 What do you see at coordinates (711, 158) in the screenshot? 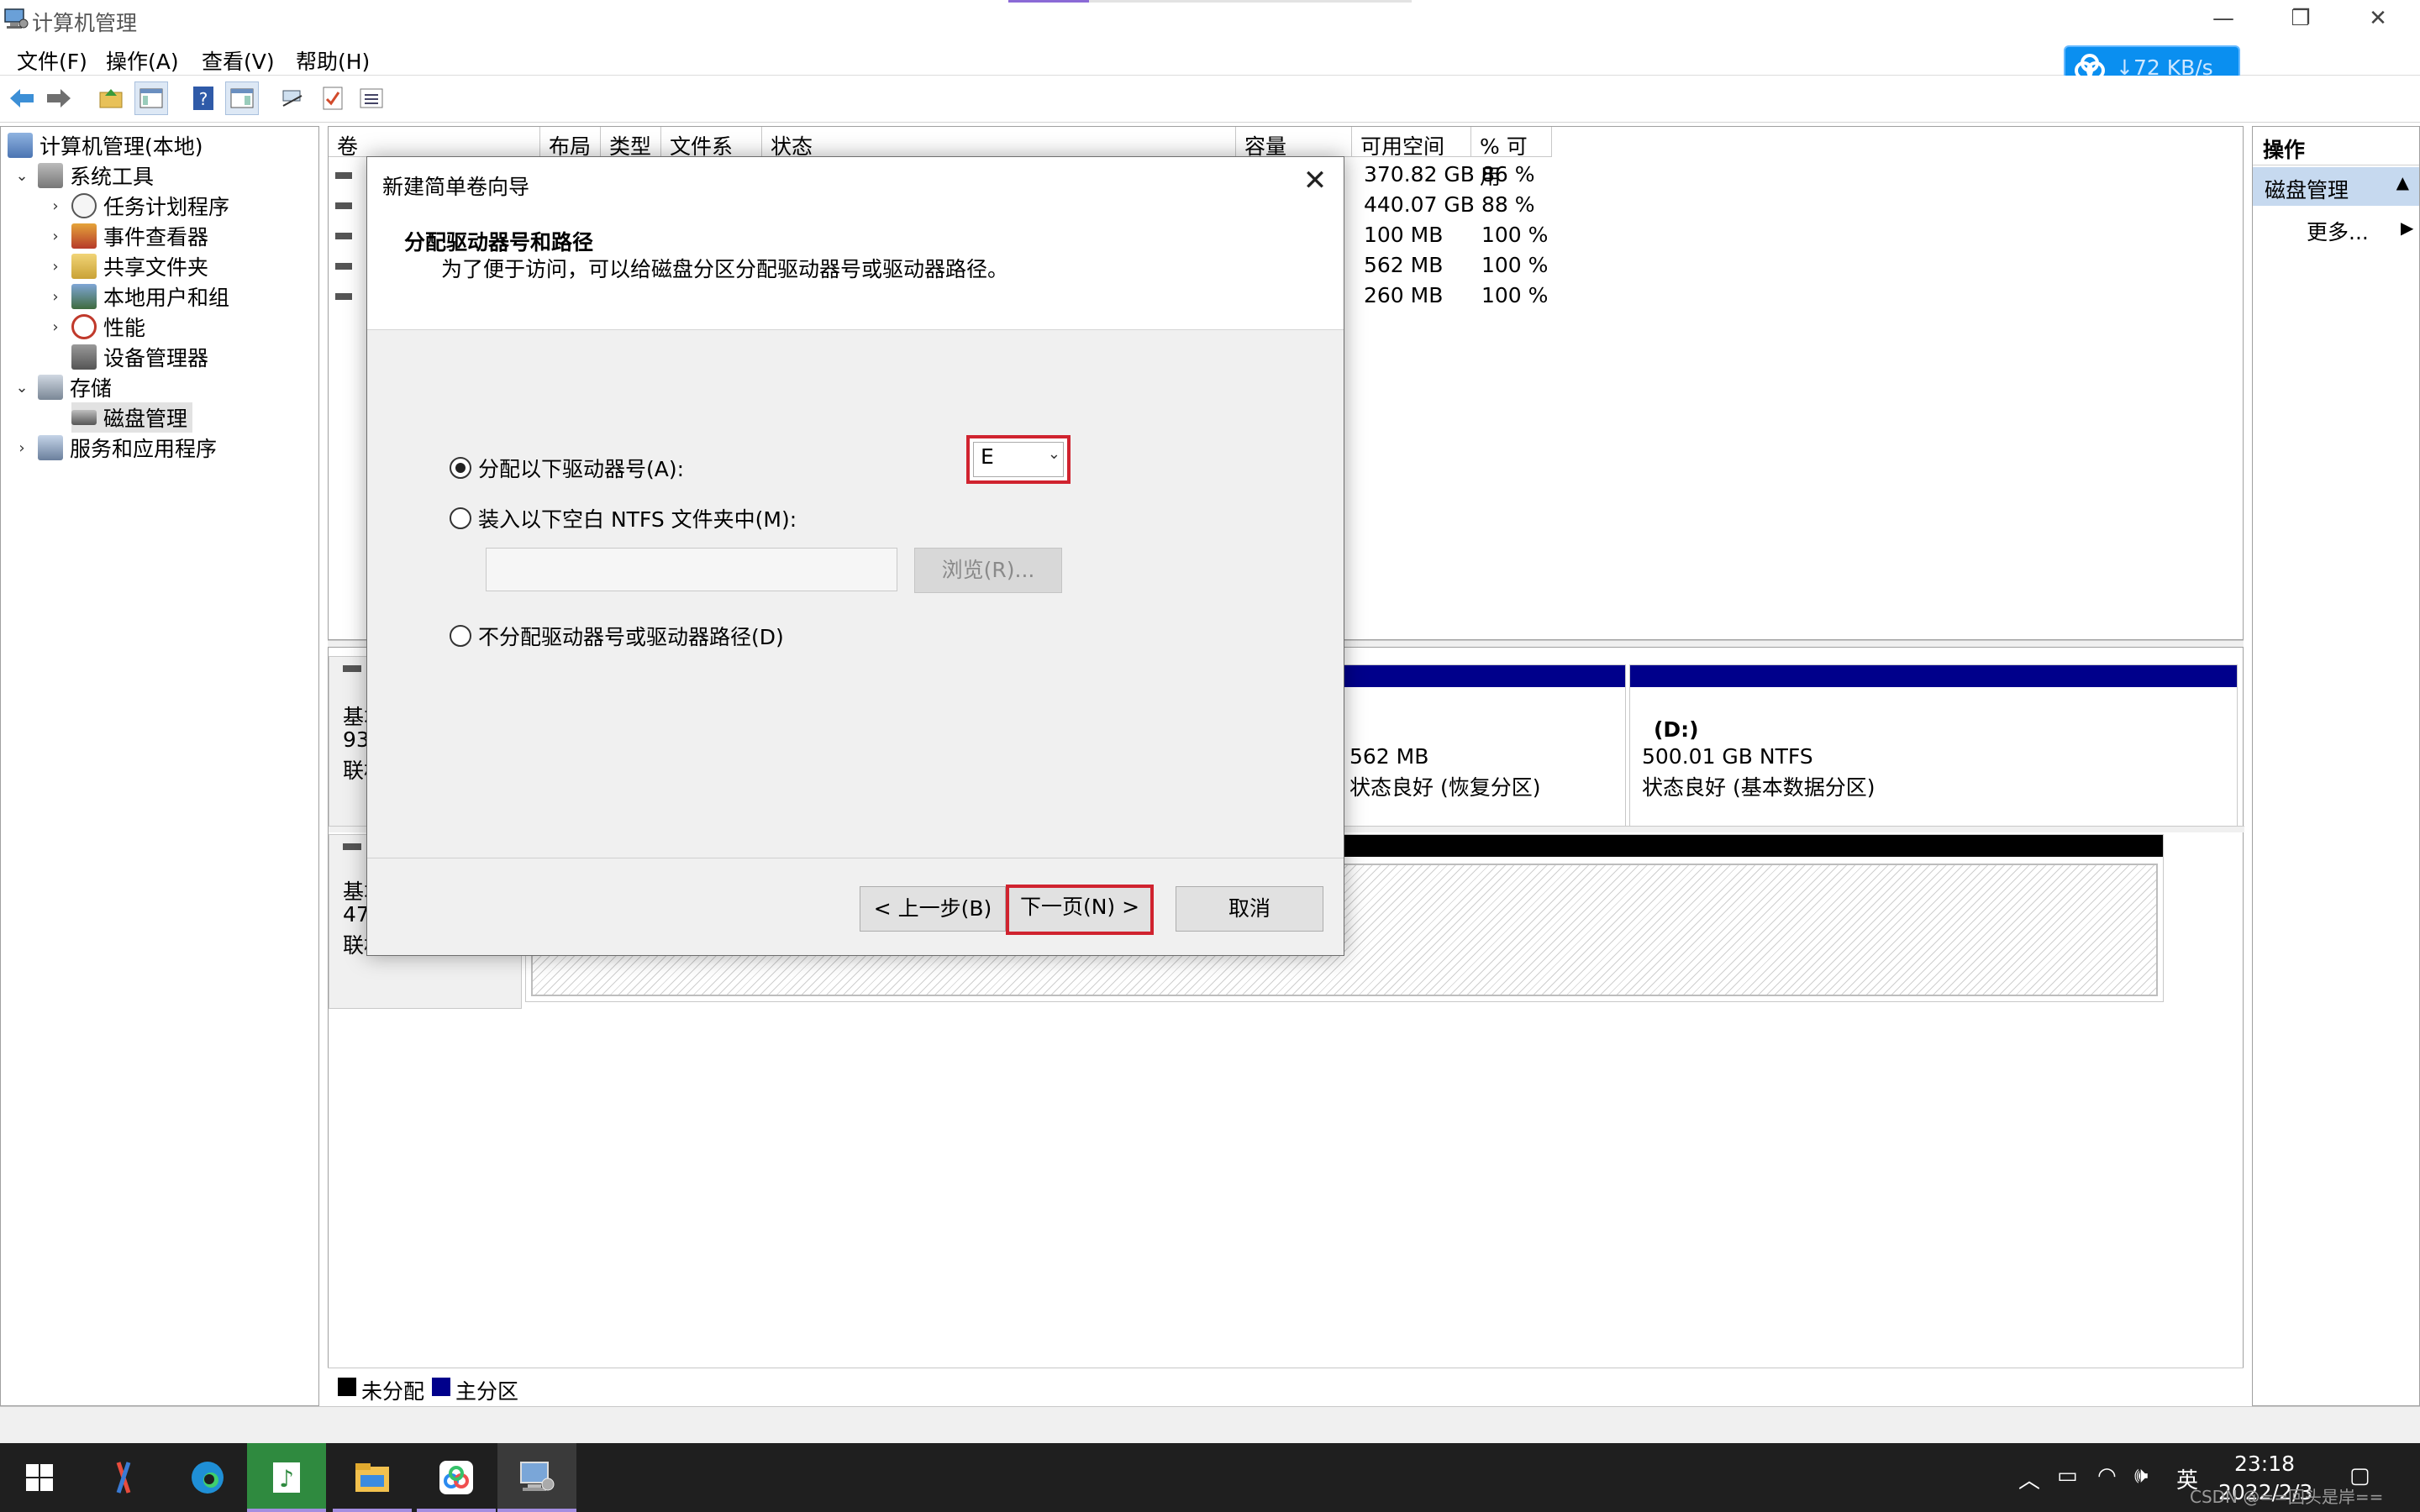
I see `column-header-filesystem: 文件系统` at bounding box center [711, 158].